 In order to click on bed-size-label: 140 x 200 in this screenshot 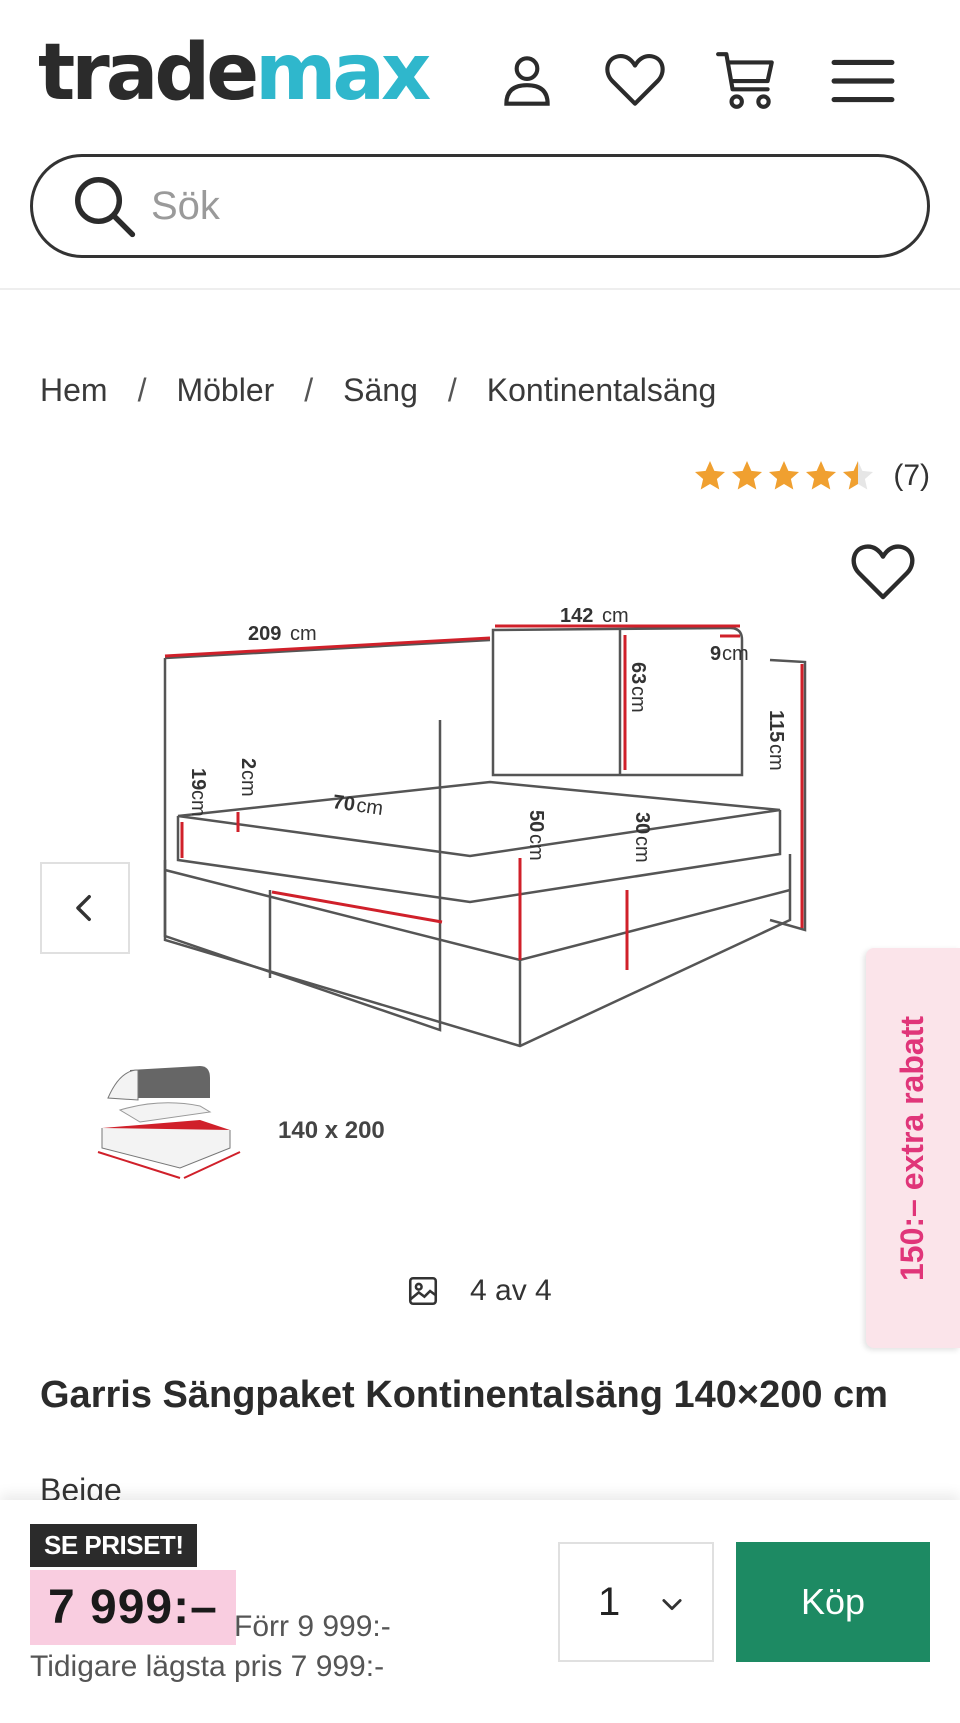, I will do `click(331, 1130)`.